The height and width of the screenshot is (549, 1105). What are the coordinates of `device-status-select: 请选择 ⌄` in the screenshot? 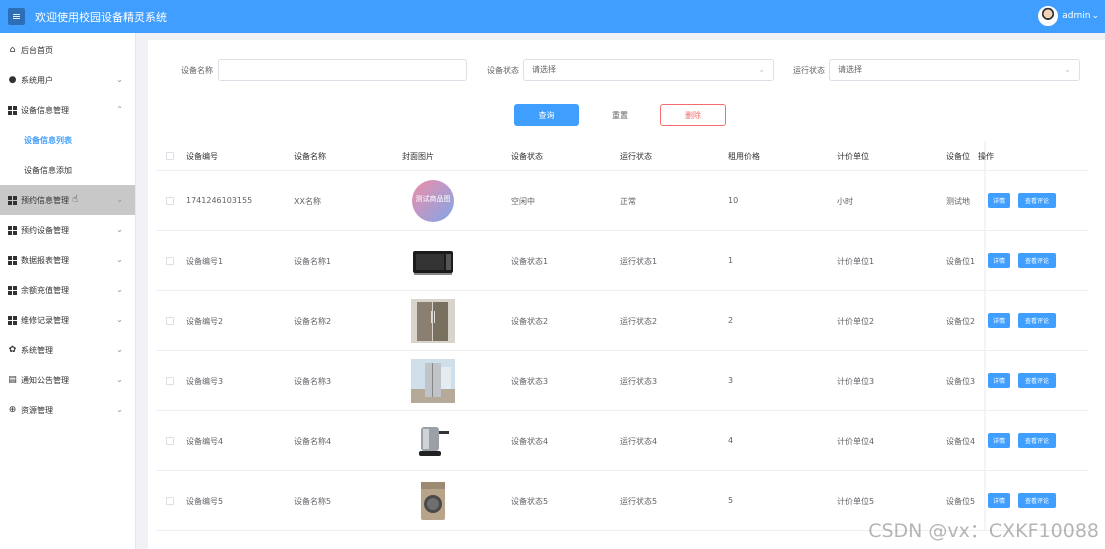 It's located at (648, 70).